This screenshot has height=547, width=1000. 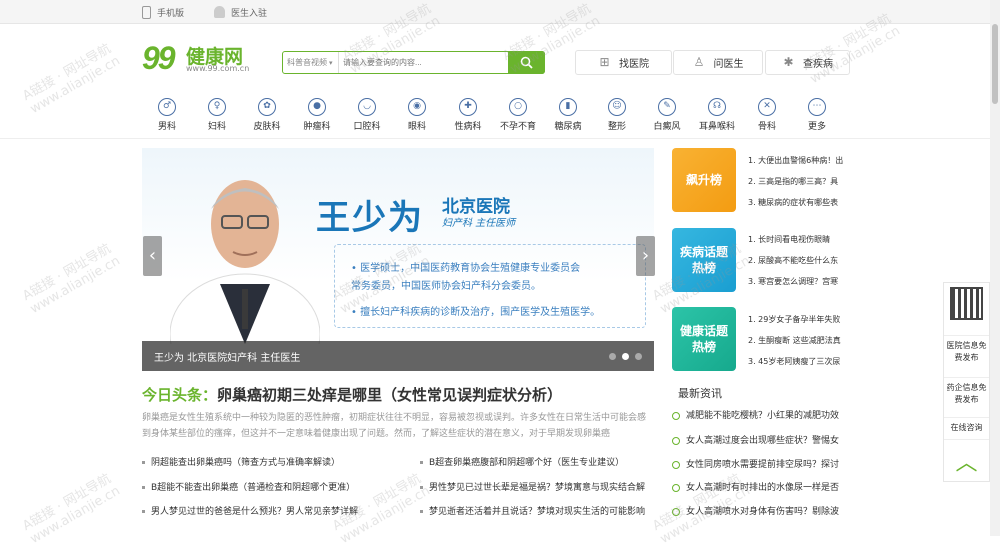 What do you see at coordinates (667, 127) in the screenshot?
I see `dept-label: 白癜风` at bounding box center [667, 127].